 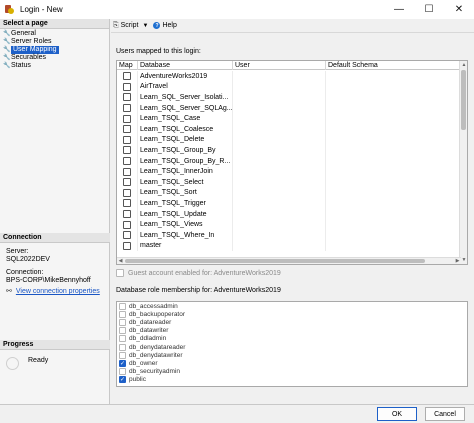 I want to click on table-row: Learn_TSQL_Case, so click(x=289, y=118).